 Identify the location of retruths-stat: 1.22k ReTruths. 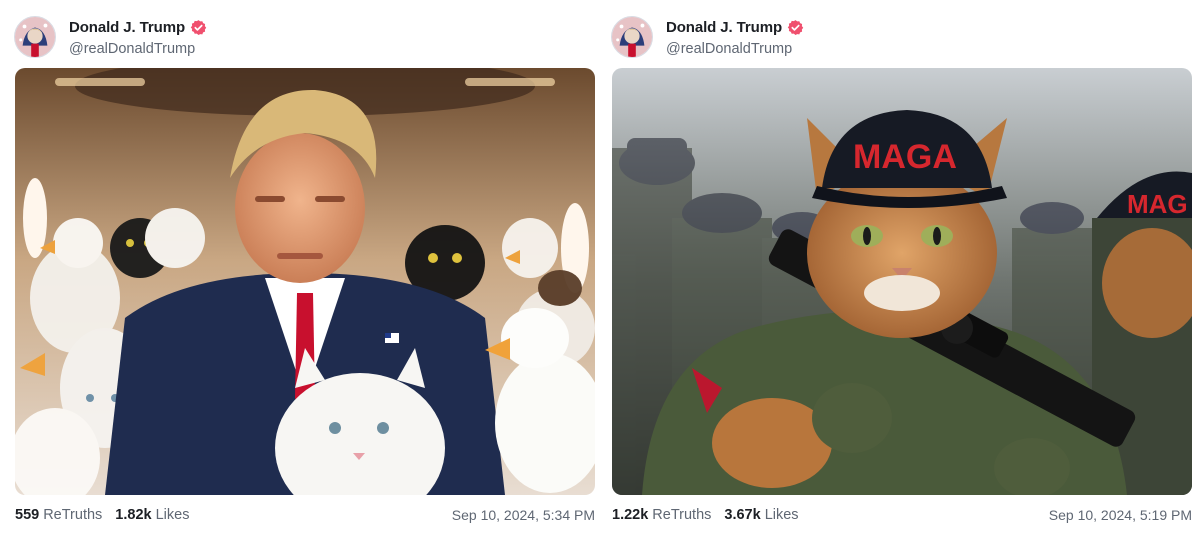
(661, 515).